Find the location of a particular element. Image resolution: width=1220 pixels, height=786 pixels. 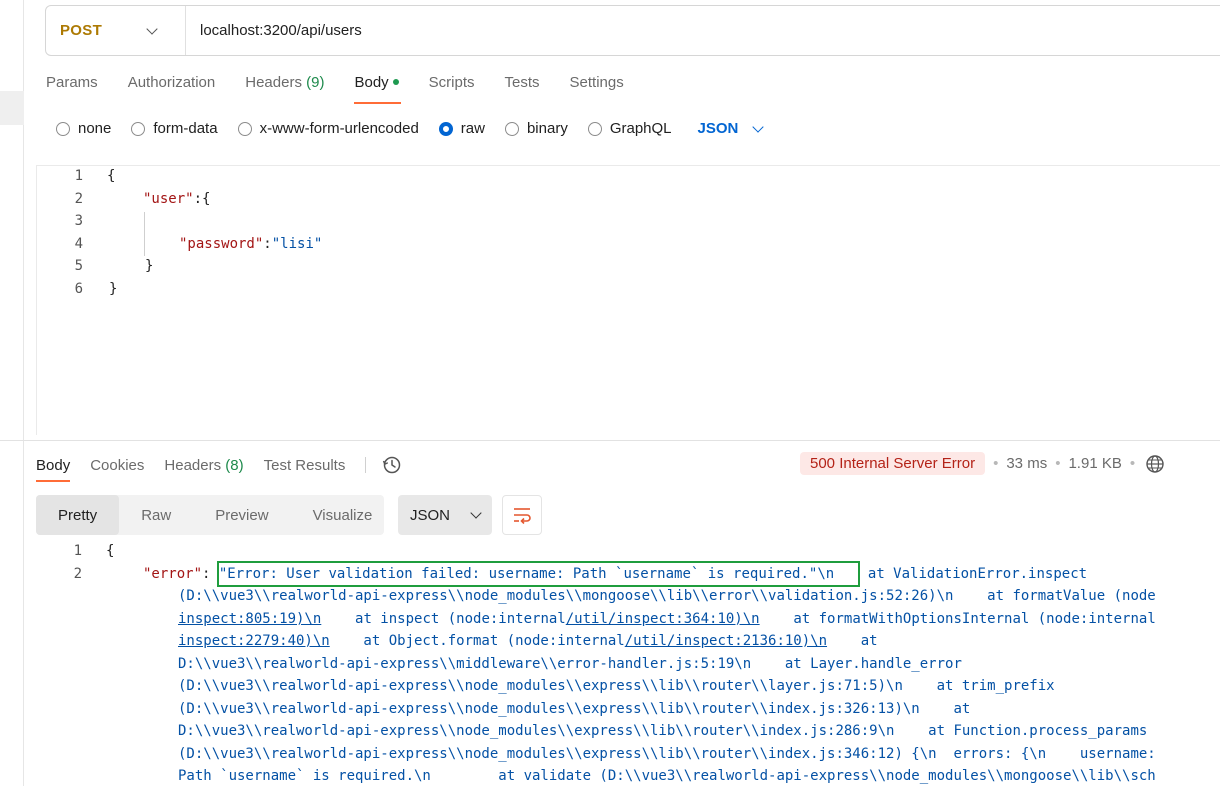

code-text: at Object.format (node:internal is located at coordinates (477, 641).